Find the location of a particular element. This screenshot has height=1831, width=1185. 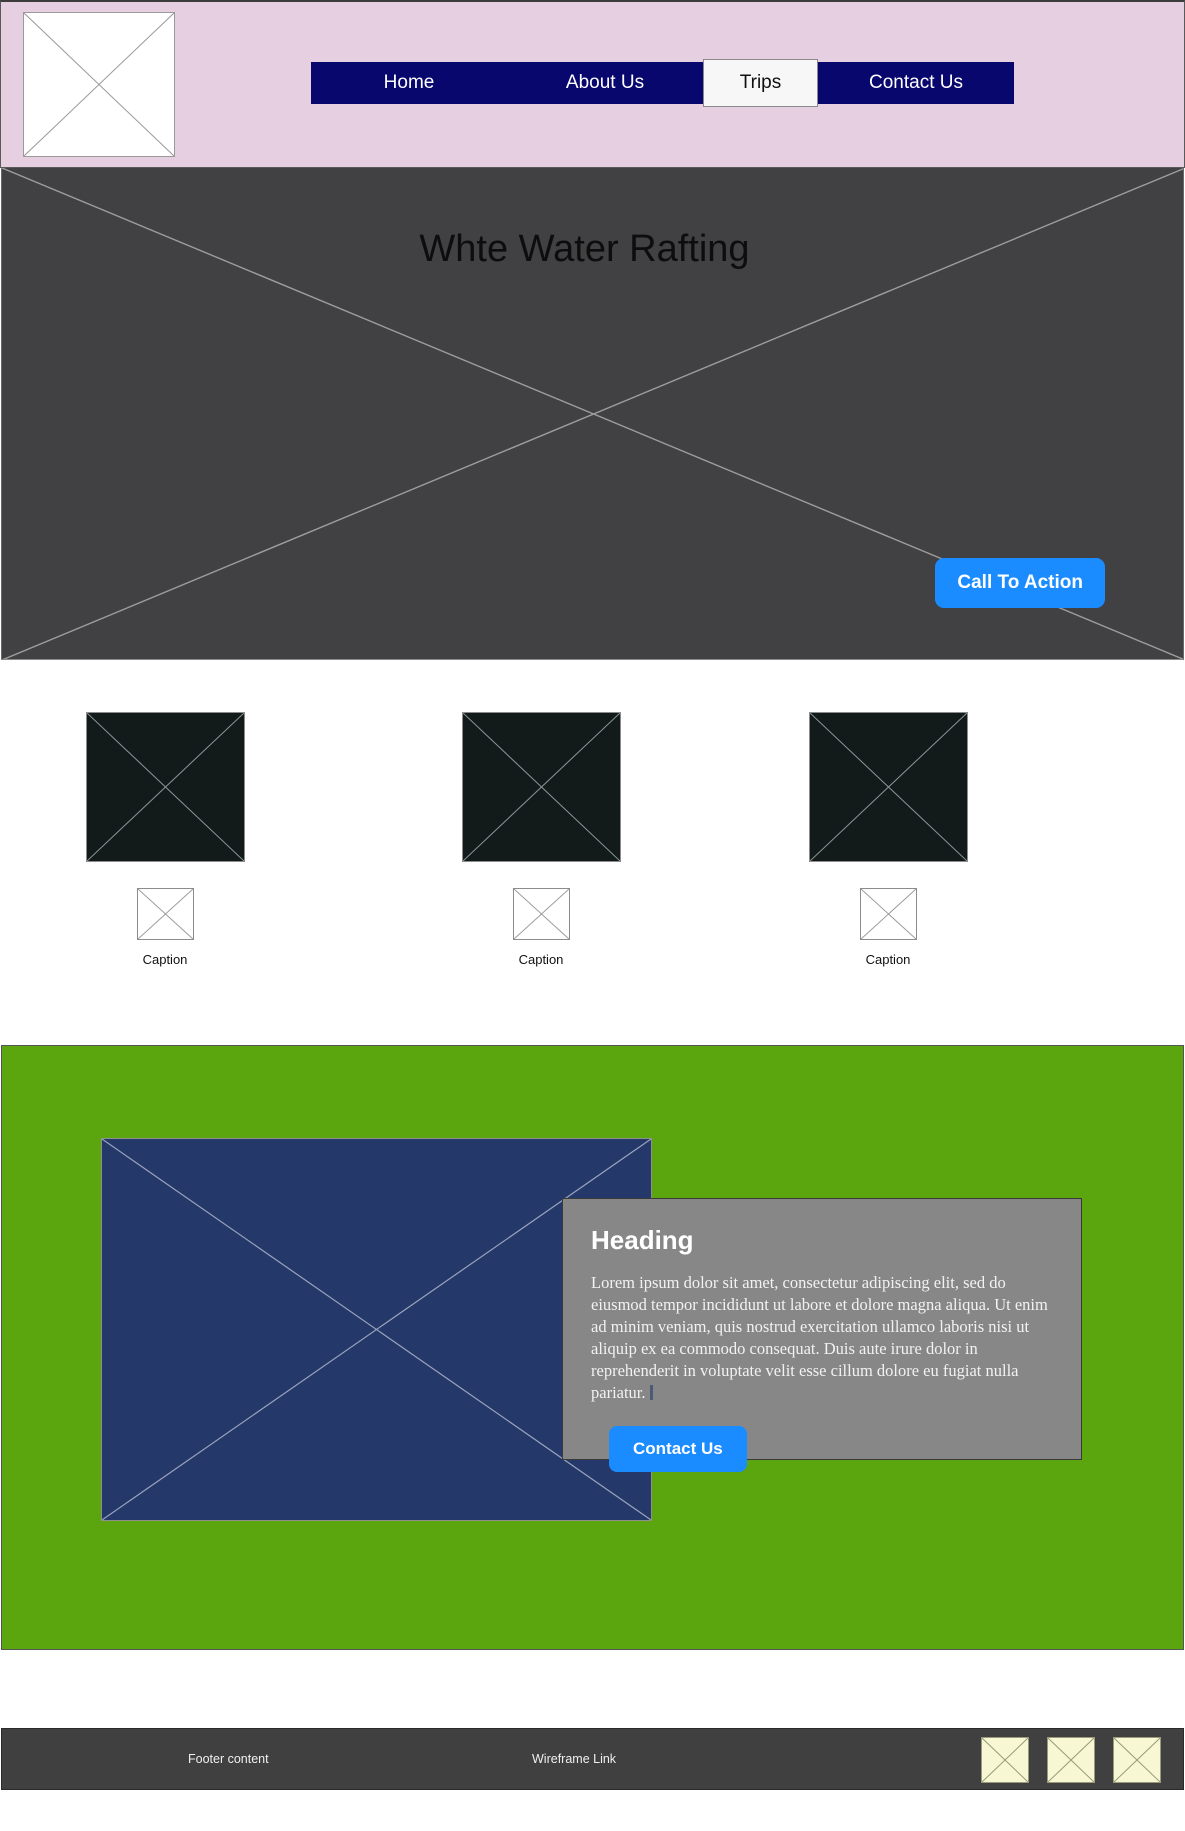

nav-item-home: Home is located at coordinates (409, 83).